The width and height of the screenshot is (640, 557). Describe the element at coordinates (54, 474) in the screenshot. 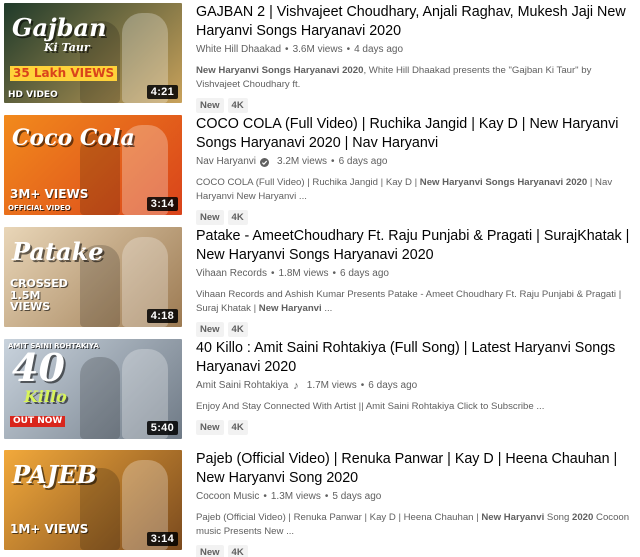

I see `thumbnail-title-text: PAJEB` at that location.